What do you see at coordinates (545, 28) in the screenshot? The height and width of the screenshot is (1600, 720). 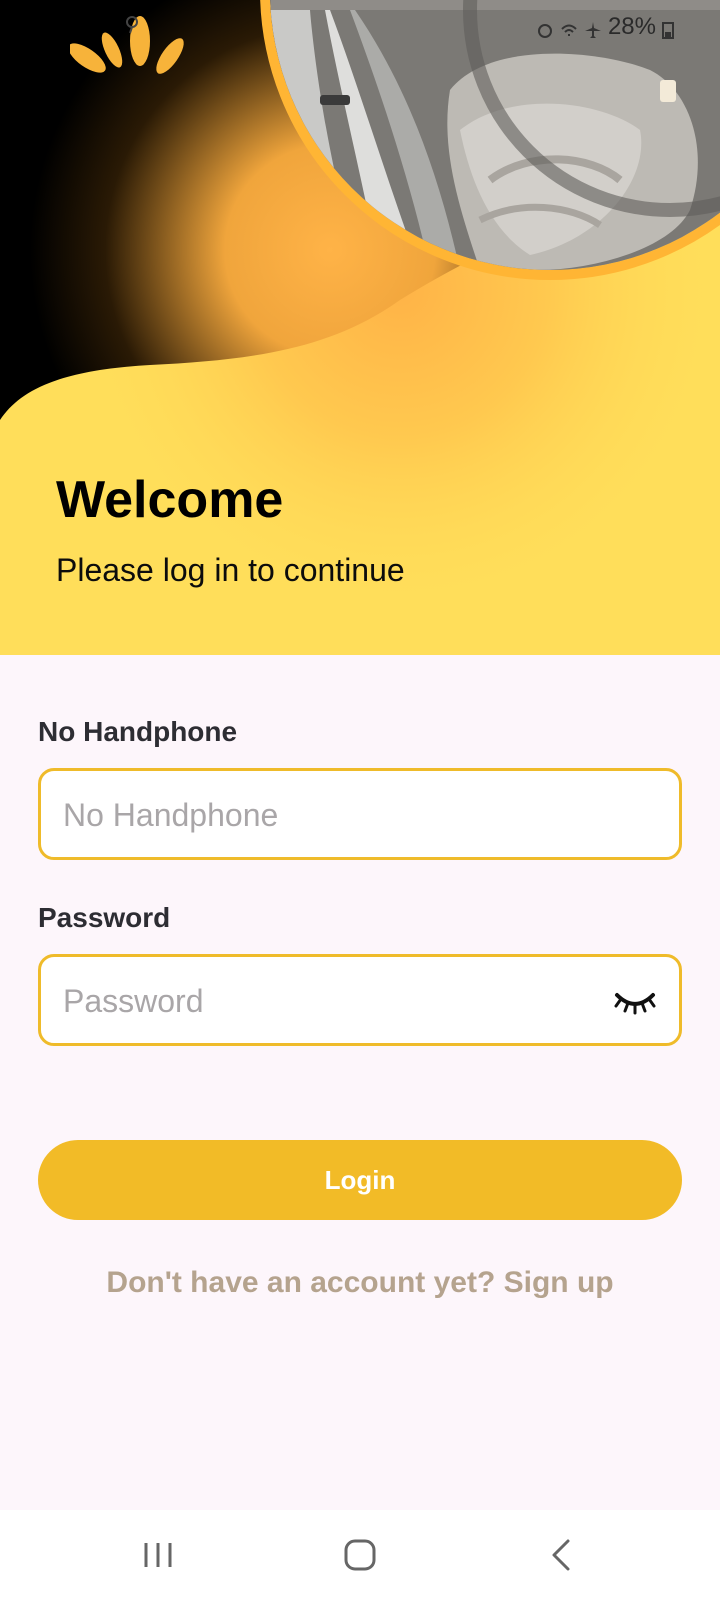 I see `alarm-icon` at bounding box center [545, 28].